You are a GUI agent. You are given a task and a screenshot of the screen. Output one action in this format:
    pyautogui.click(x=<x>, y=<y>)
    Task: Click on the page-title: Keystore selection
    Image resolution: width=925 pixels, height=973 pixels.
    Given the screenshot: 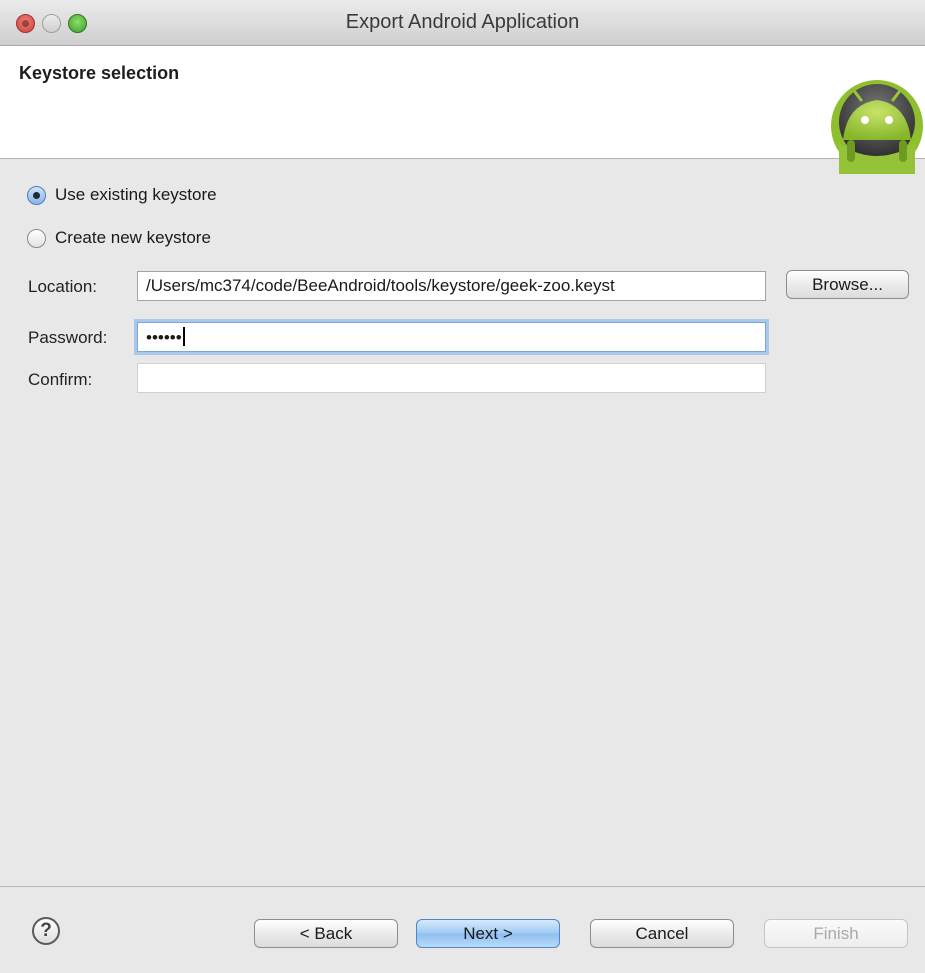 What is the action you would take?
    pyautogui.click(x=99, y=73)
    